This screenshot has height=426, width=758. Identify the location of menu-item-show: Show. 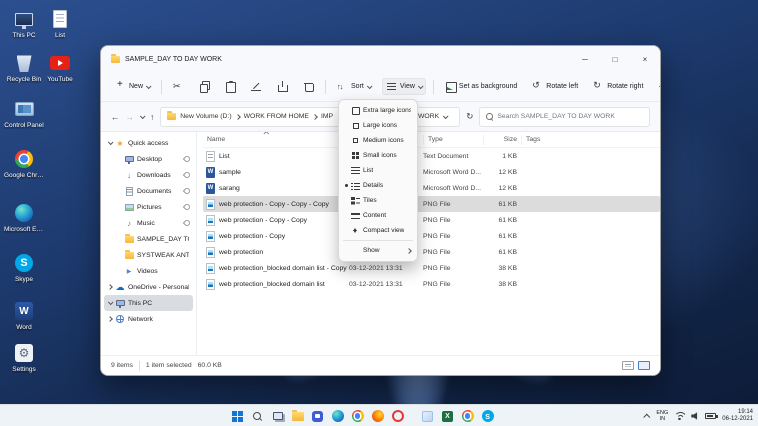
(378, 250).